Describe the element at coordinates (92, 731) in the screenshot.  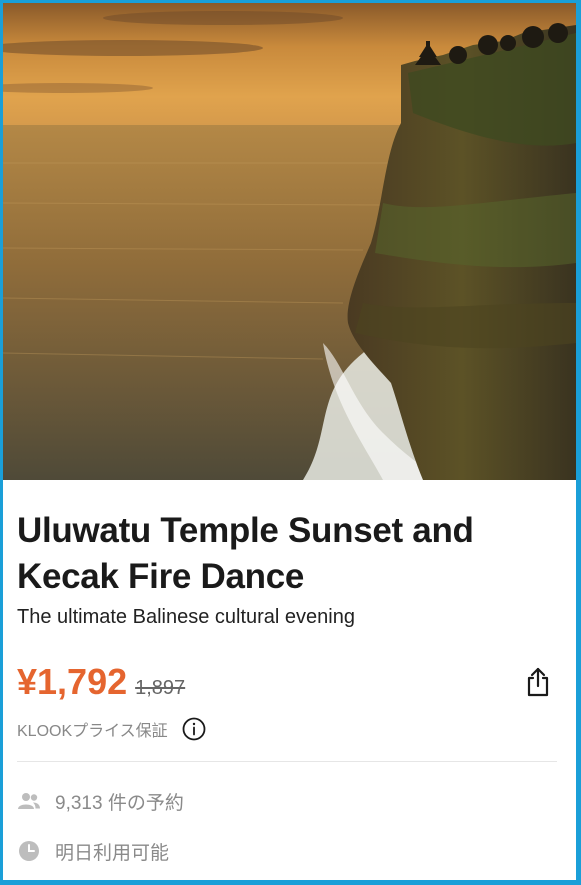
I see `price-guarantee-label: KLOOKプライス保証` at that location.